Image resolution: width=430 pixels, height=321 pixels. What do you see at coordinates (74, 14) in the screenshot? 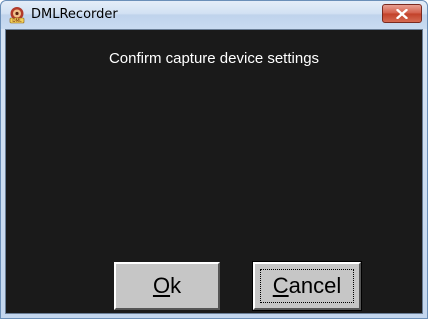
I see `window-title: DMLRecorder` at bounding box center [74, 14].